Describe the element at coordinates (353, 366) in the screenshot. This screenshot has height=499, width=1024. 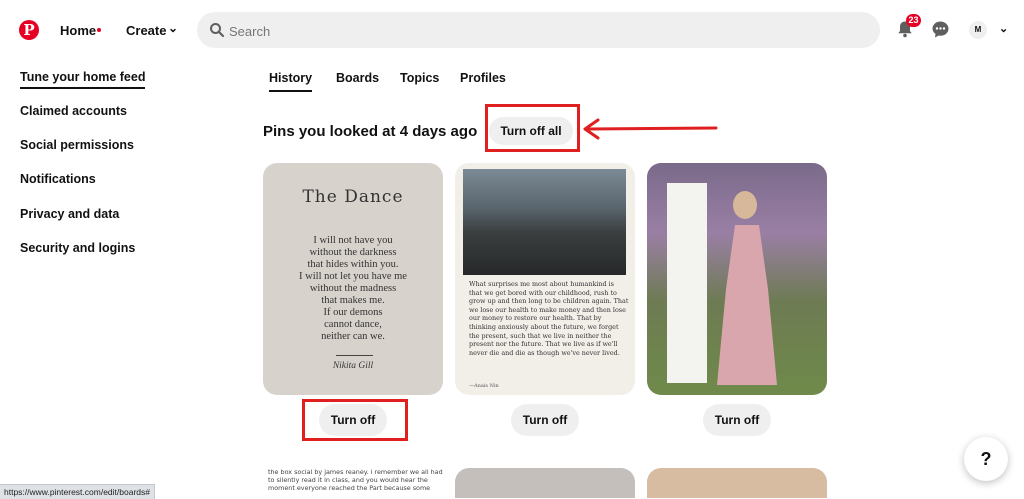
I see `pin-author: Nikita Gill` at that location.